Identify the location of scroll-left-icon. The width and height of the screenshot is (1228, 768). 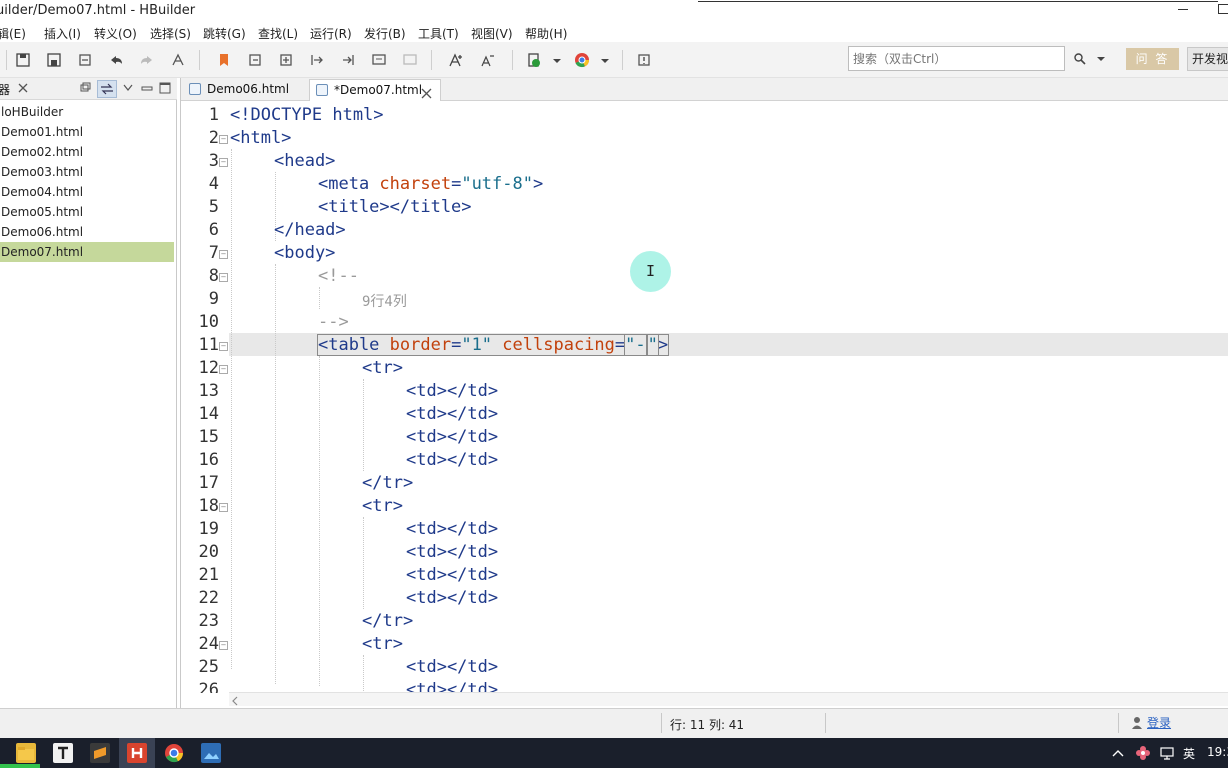
(235, 700).